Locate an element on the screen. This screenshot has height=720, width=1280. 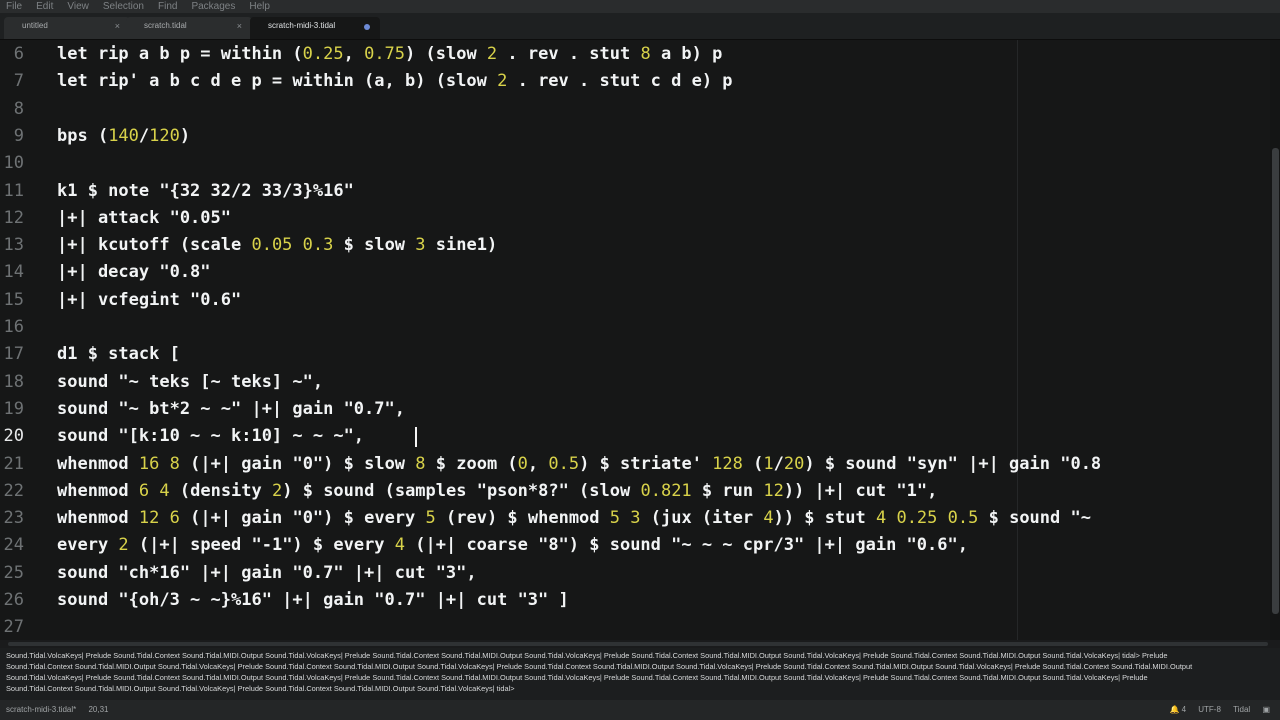
line-number: 18 is located at coordinates (13, 381).